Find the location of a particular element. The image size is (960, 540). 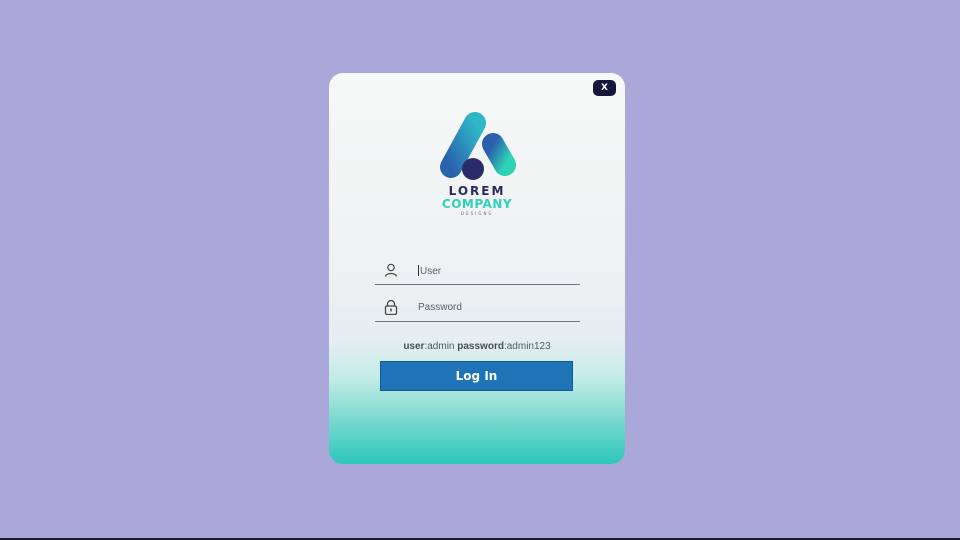

password-field: Password is located at coordinates (477, 308).